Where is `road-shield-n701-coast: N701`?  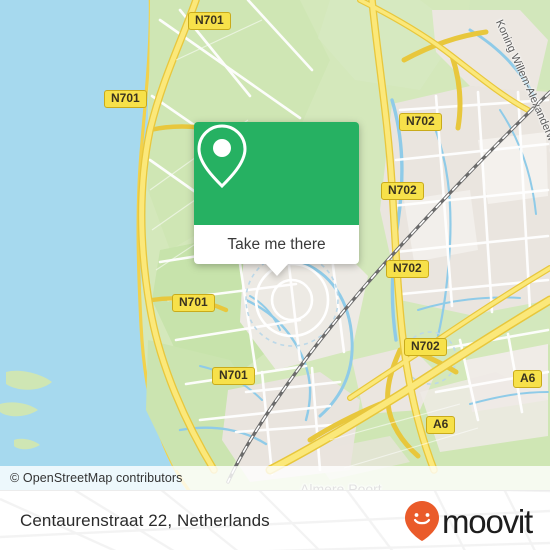
road-shield-n701-coast: N701 is located at coordinates (125, 99).